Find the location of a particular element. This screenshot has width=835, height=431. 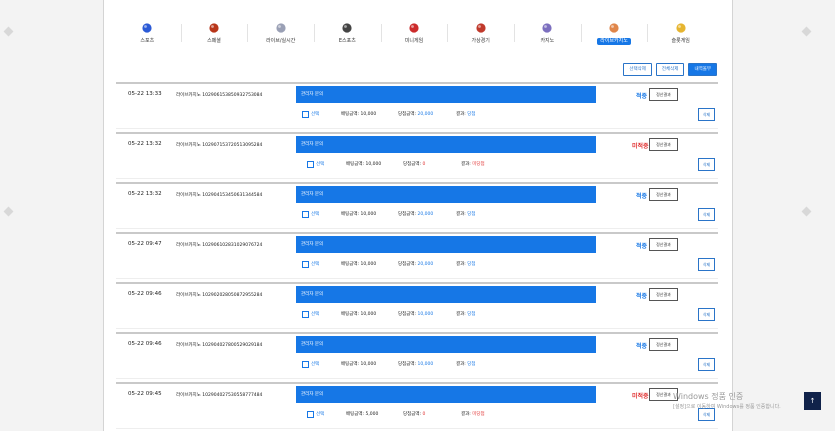

win-amount: 당첨금액: 0 is located at coordinates (414, 414).